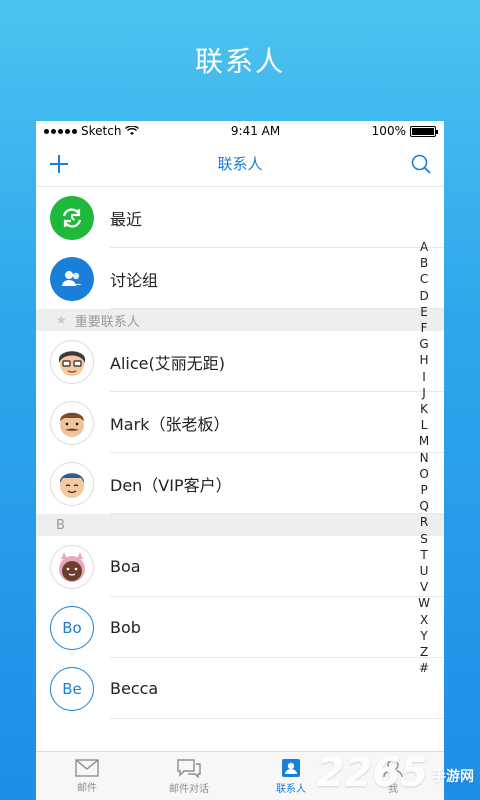 This screenshot has height=800, width=480. I want to click on index-letter: Q, so click(423, 506).